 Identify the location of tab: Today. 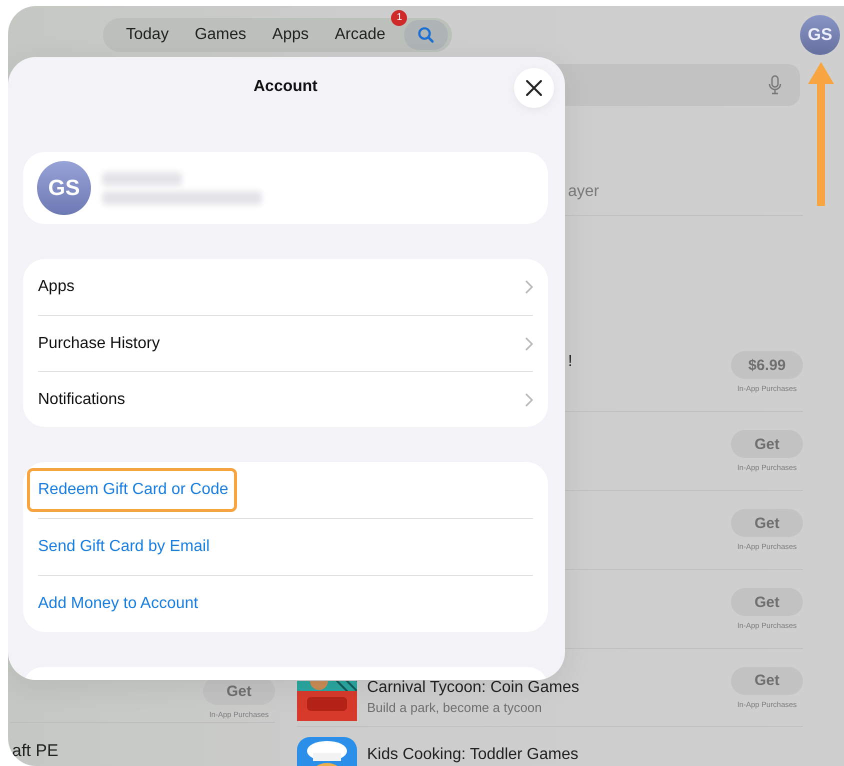
(147, 35).